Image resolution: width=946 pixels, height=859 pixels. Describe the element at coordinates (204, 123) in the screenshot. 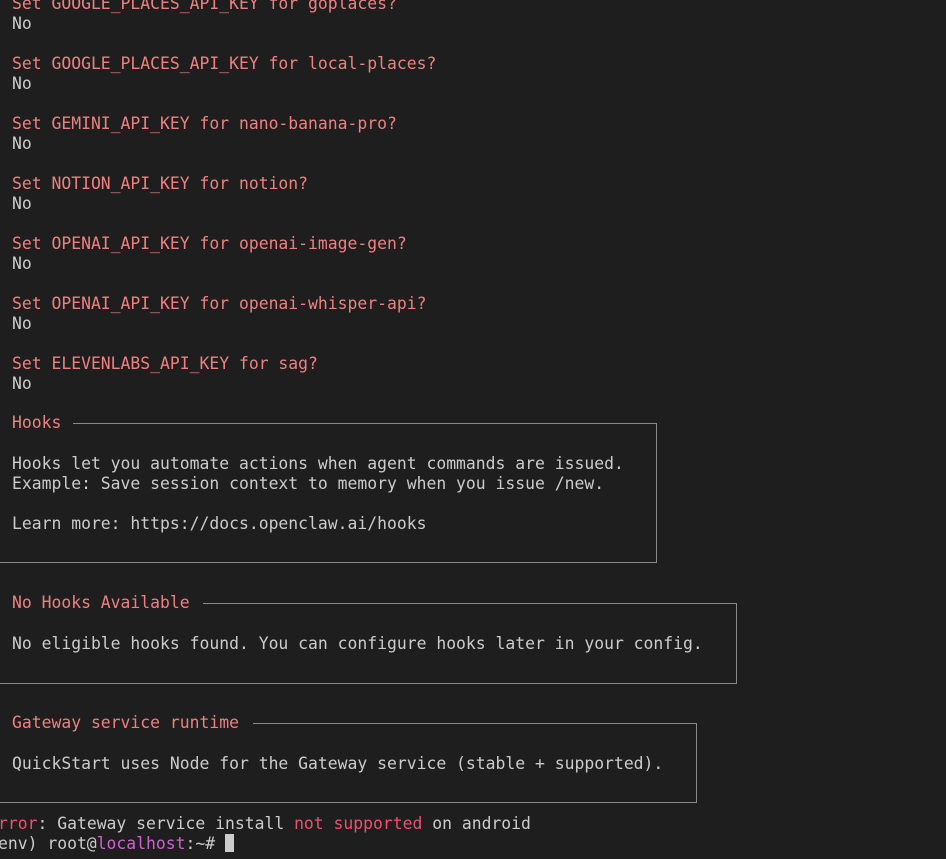

I see `question-nano-banana-pro: Set GEMINI_API_KEY for nano-banana-pro?` at that location.